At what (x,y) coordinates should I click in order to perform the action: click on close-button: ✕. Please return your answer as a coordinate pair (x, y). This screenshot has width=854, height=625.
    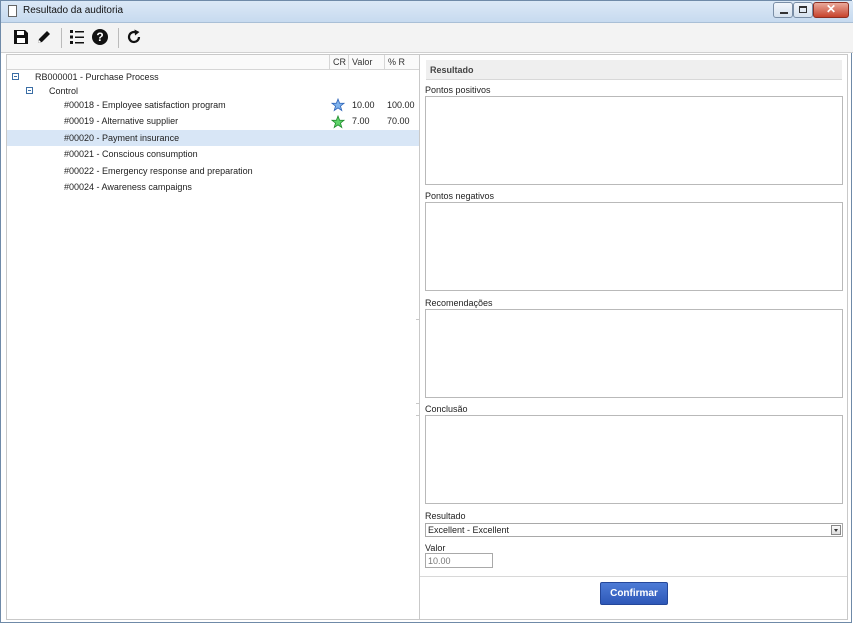
    Looking at the image, I should click on (831, 10).